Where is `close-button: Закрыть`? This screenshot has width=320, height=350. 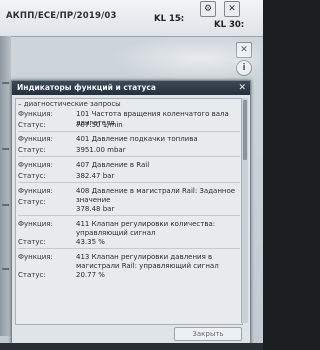 close-button: Закрыть is located at coordinates (208, 334).